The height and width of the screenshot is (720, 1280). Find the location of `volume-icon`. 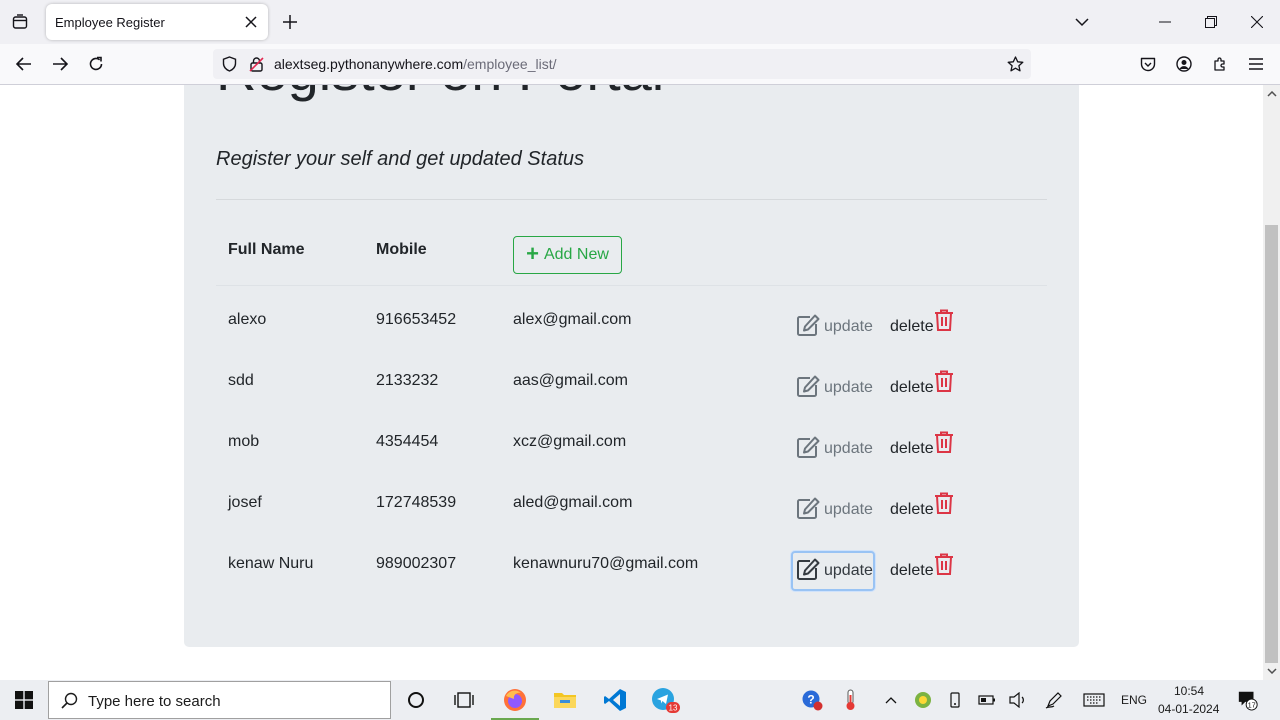

volume-icon is located at coordinates (1018, 700).